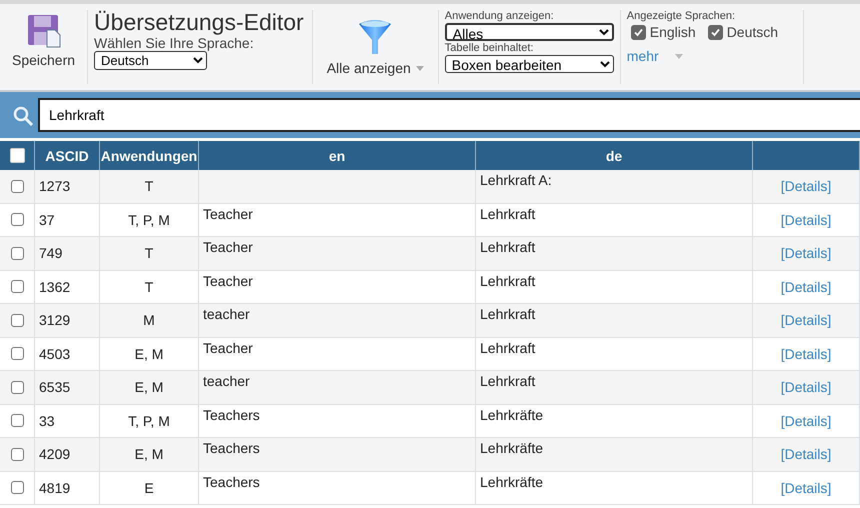 Image resolution: width=860 pixels, height=508 pixels. I want to click on ascid-cell: 4819, so click(67, 488).